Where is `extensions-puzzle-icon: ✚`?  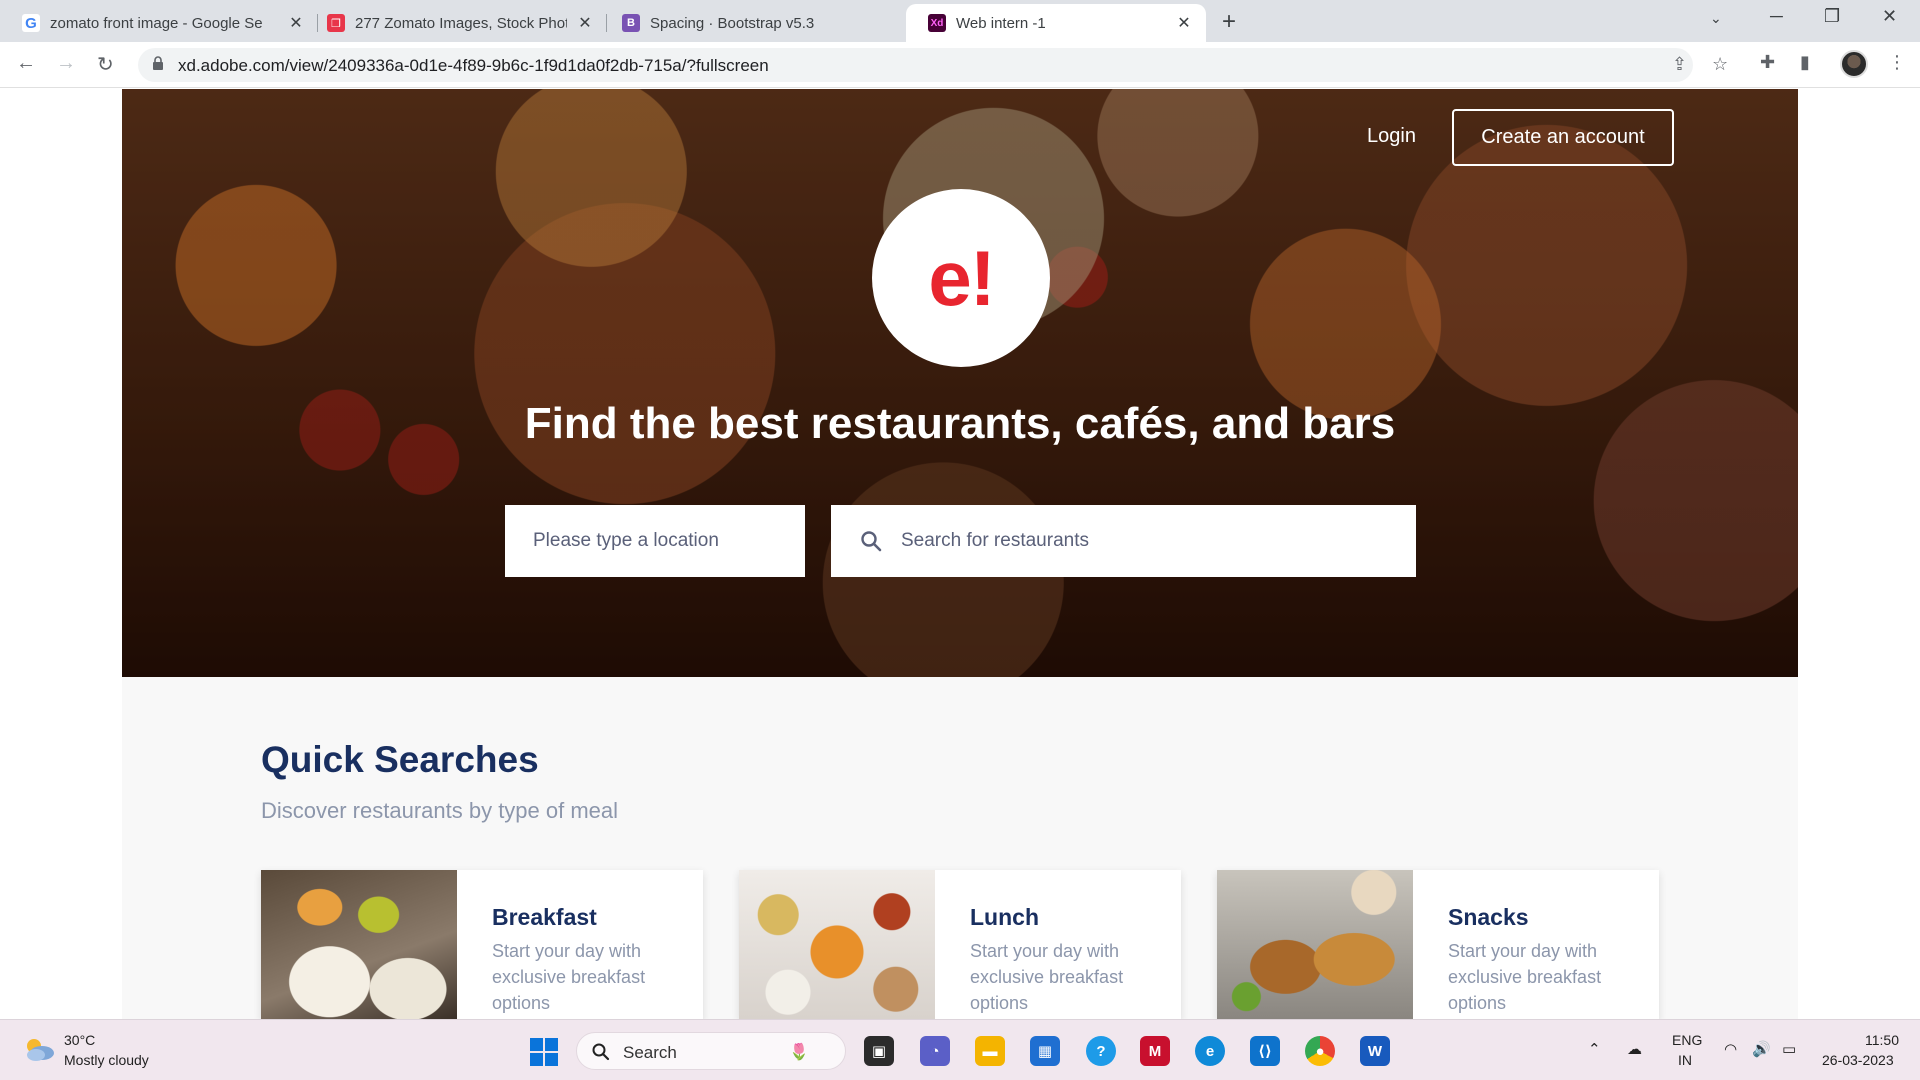 extensions-puzzle-icon: ✚ is located at coordinates (1767, 62).